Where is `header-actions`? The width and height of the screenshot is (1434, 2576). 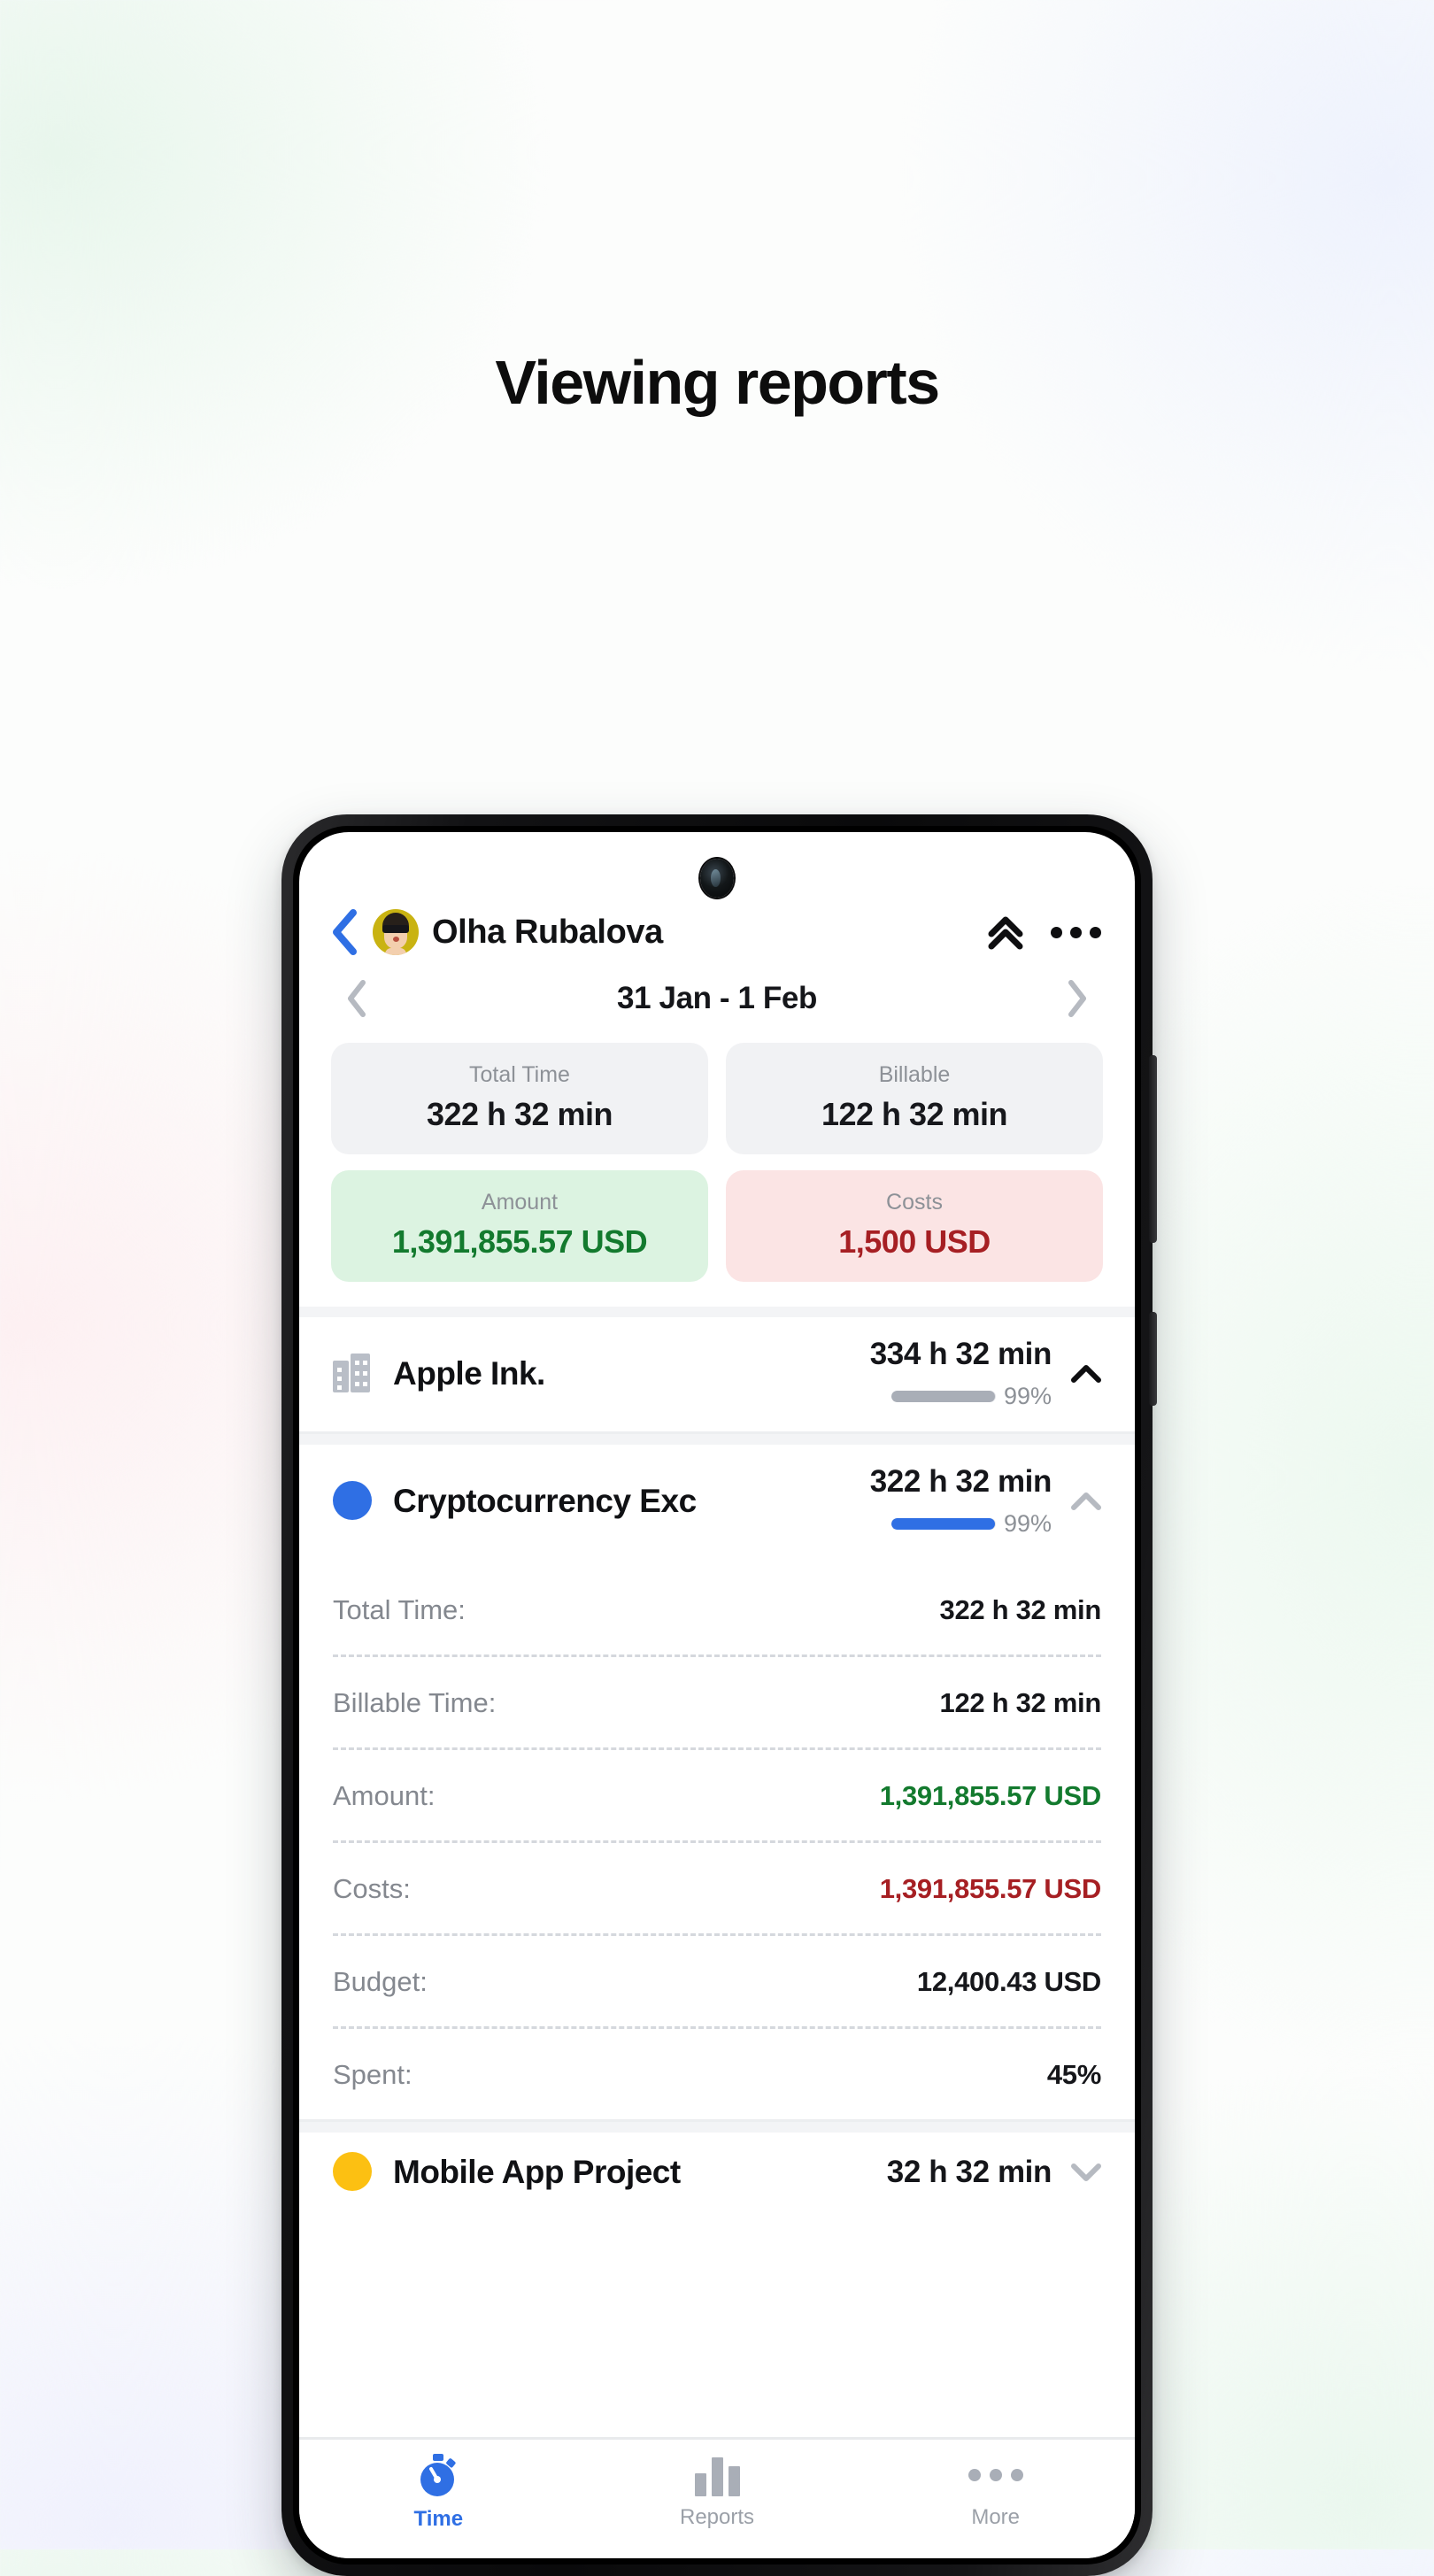 header-actions is located at coordinates (1043, 932).